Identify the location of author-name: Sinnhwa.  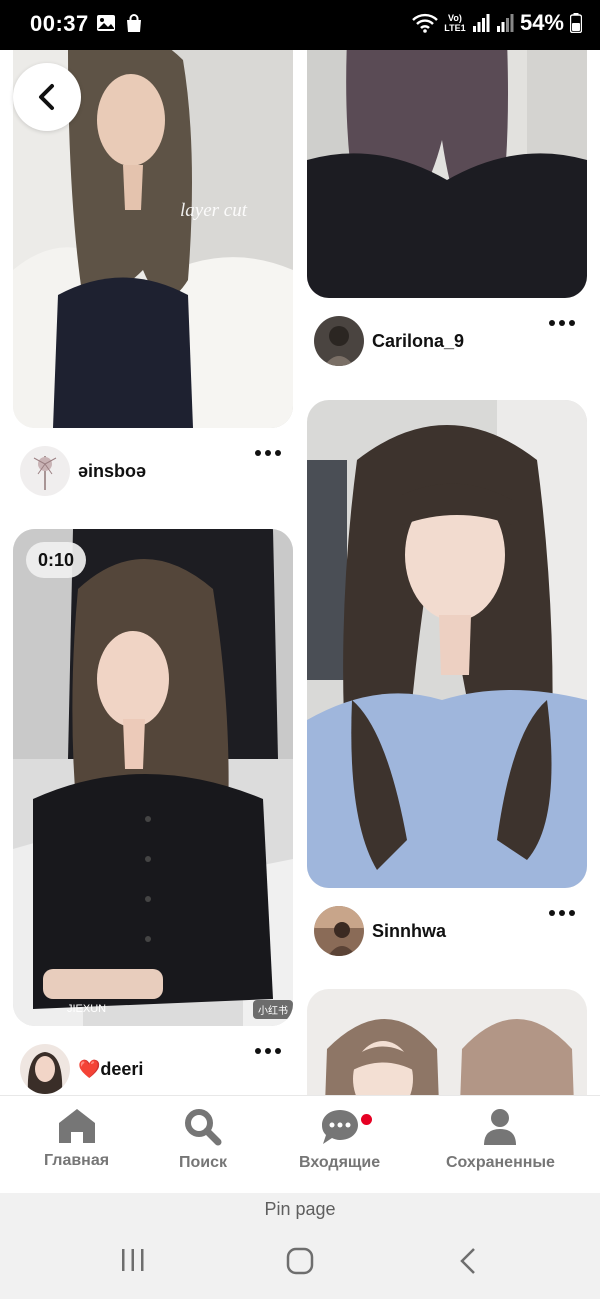
(409, 930).